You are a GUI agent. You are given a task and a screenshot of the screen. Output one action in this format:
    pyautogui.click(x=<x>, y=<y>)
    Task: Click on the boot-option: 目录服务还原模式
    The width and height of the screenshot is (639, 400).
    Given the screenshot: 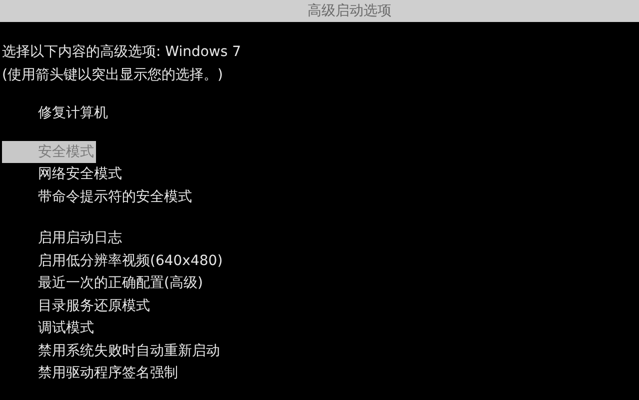 What is the action you would take?
    pyautogui.click(x=77, y=305)
    